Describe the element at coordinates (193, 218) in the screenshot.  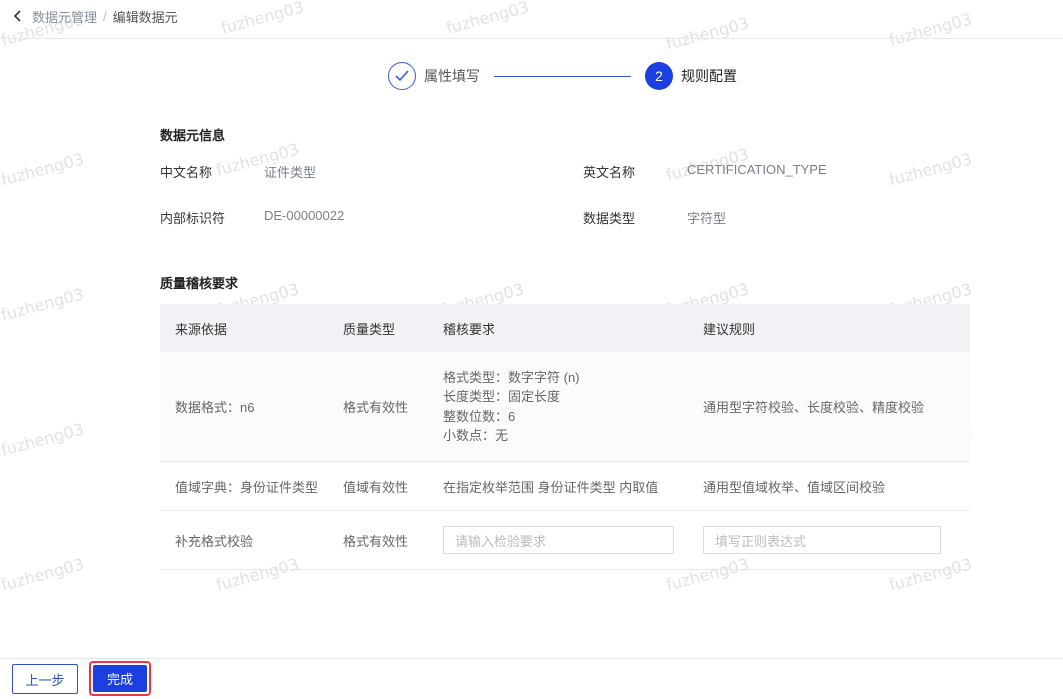
I see `internal-id-label: 内部标识符` at that location.